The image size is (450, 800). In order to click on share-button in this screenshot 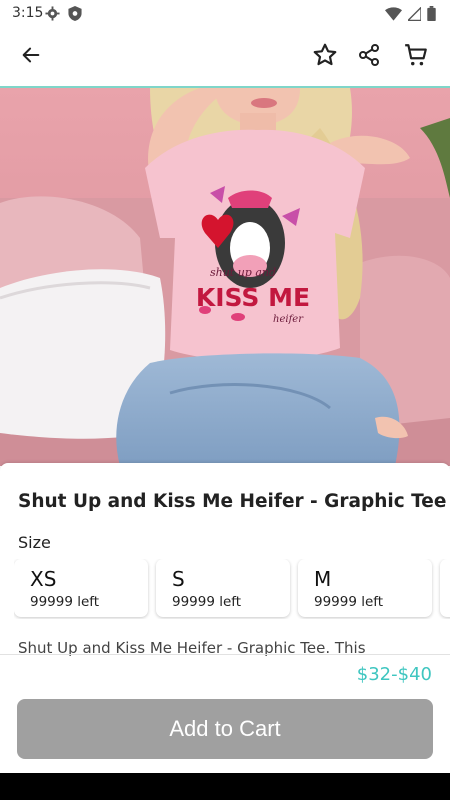, I will do `click(369, 57)`.